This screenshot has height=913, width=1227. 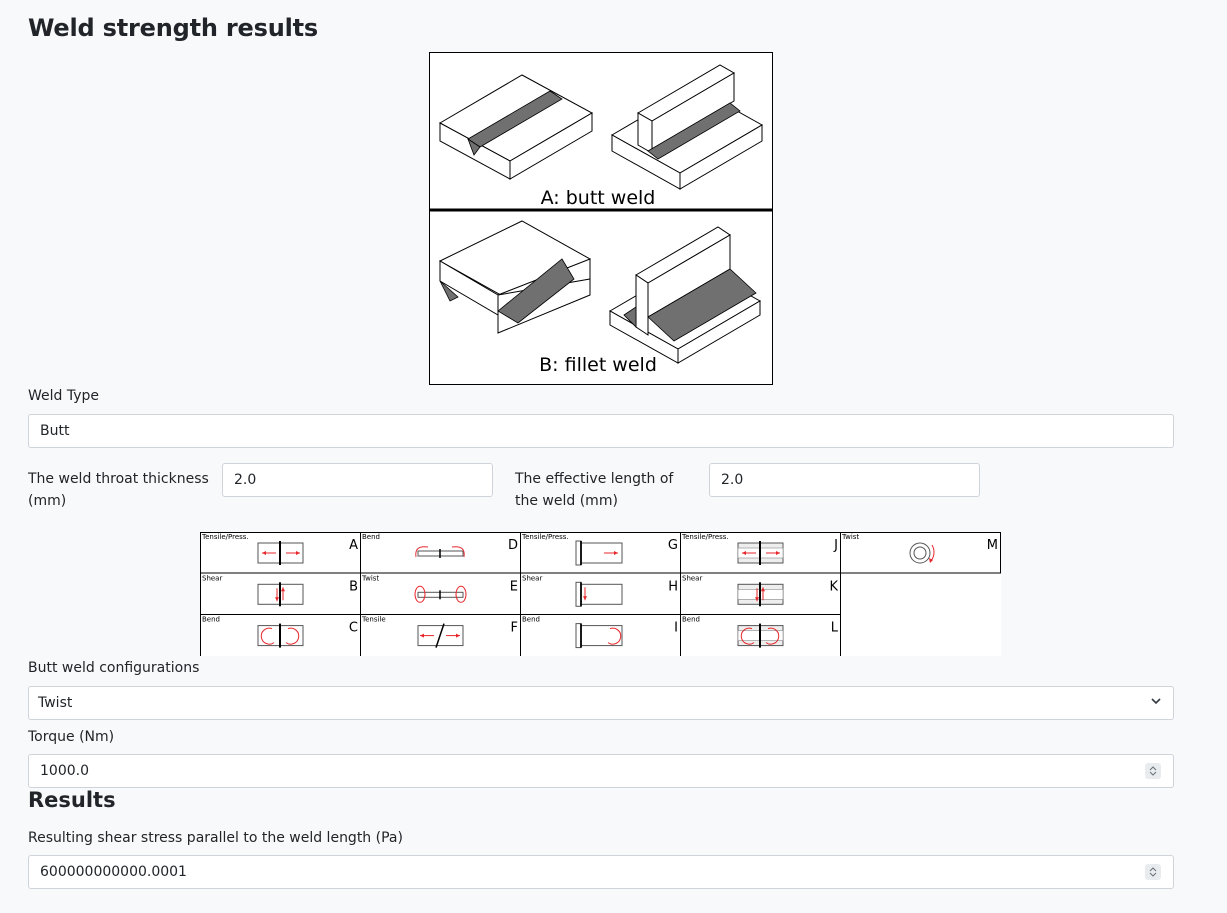 What do you see at coordinates (598, 365) in the screenshot?
I see `fillet-weld-caption: B: fillet weld` at bounding box center [598, 365].